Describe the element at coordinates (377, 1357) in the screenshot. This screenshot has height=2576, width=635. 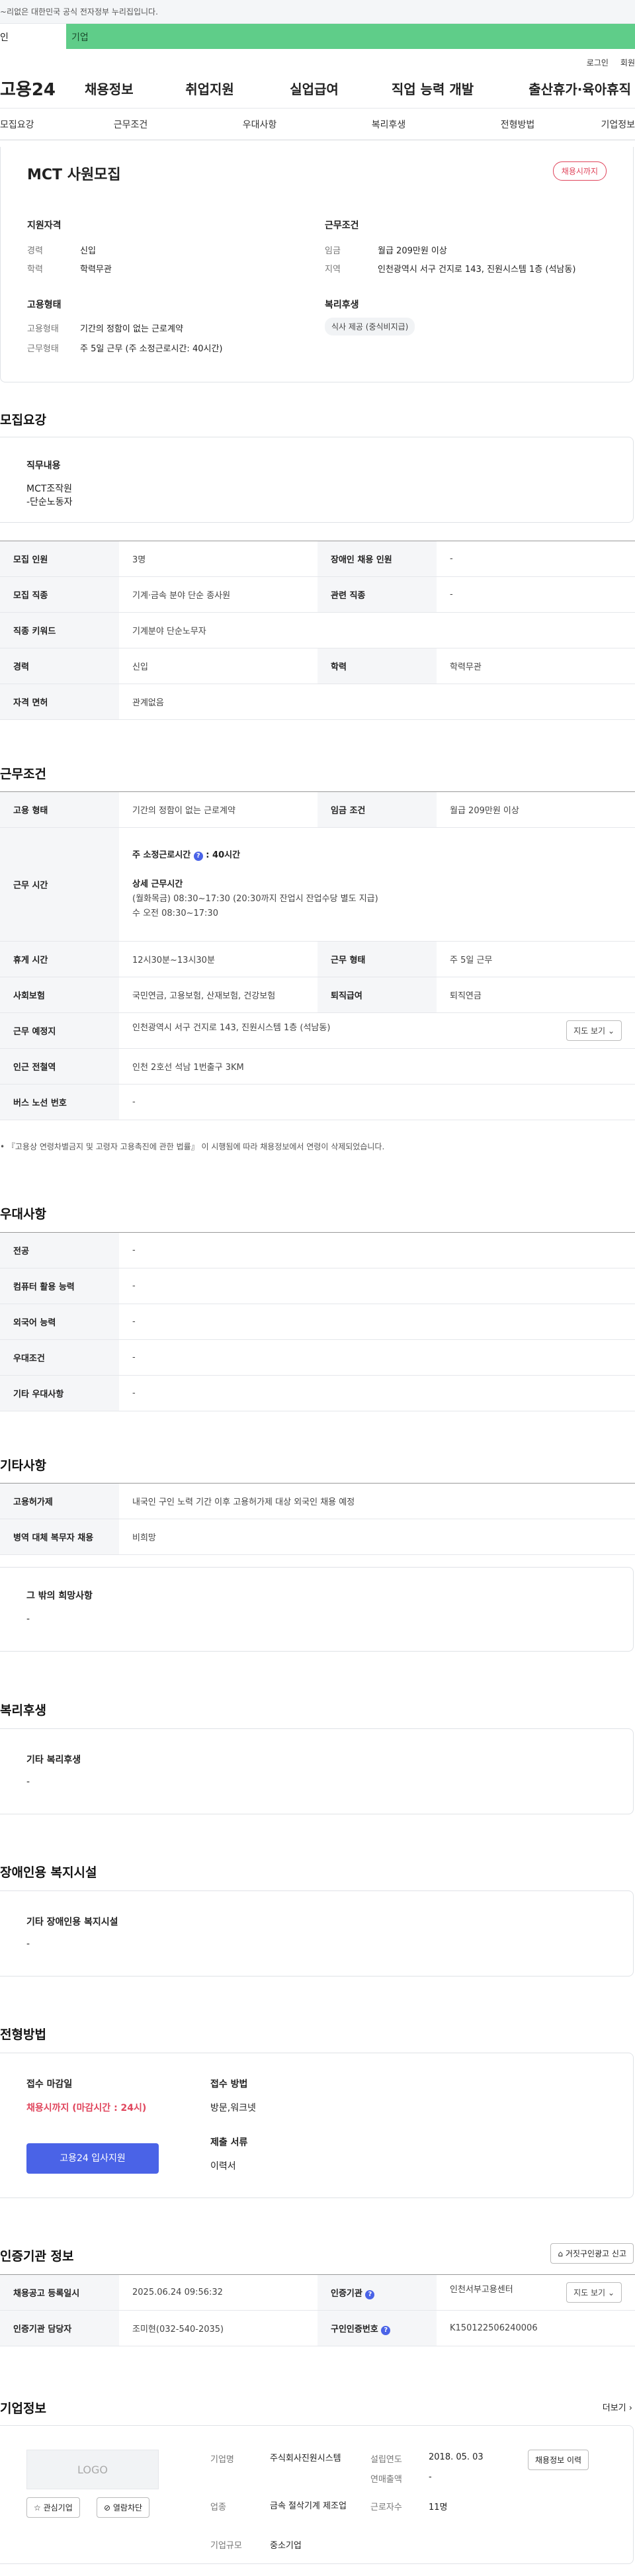
I see `td-pref-cond: -` at that location.